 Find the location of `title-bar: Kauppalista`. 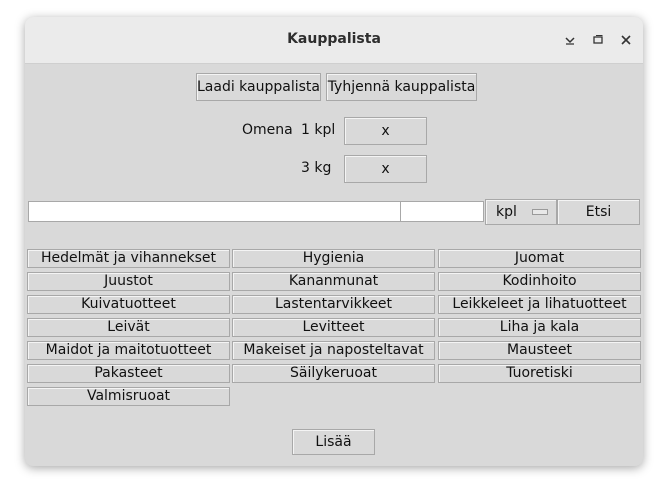

title-bar: Kauppalista is located at coordinates (334, 40).